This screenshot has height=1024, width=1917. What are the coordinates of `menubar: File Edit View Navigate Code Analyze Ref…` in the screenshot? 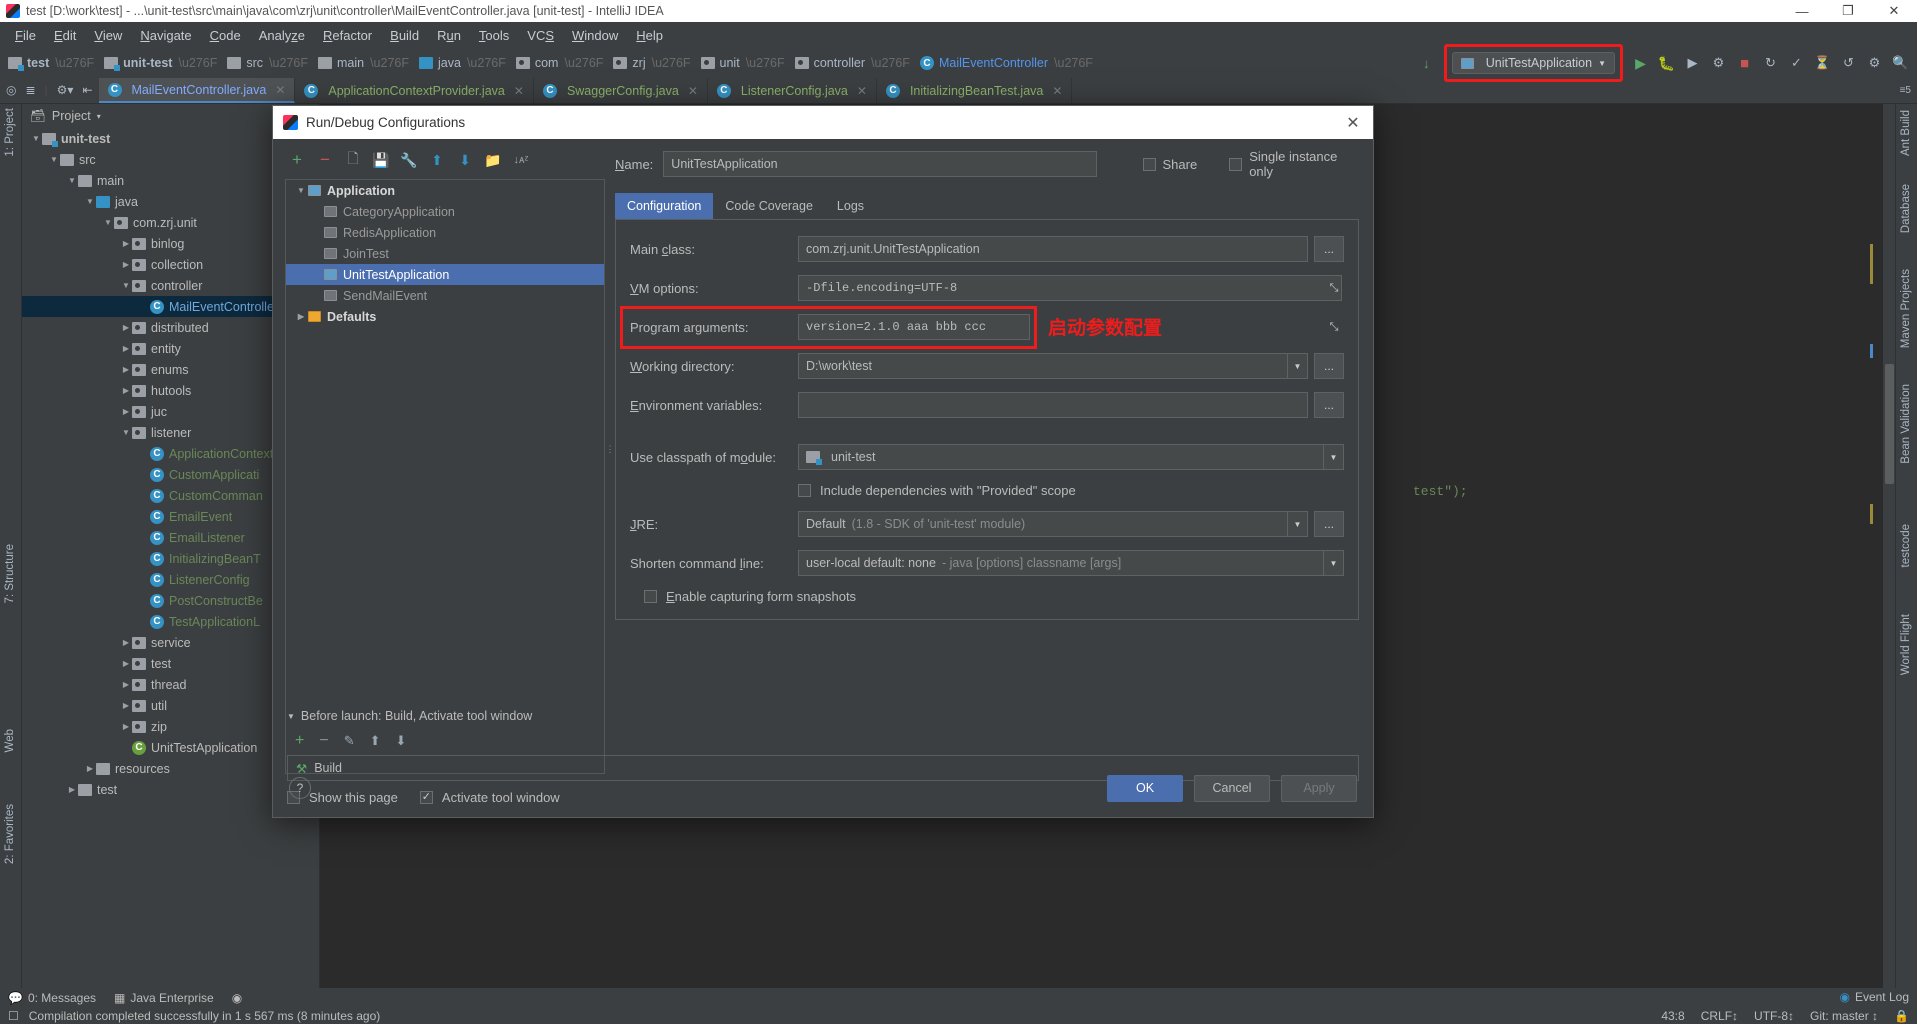 It's located at (958, 35).